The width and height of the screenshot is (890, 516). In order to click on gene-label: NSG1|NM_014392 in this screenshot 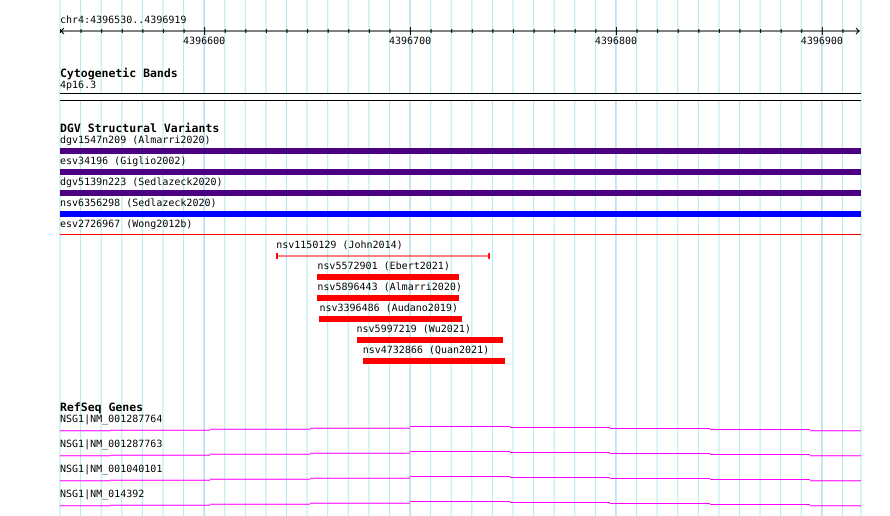, I will do `click(102, 495)`.